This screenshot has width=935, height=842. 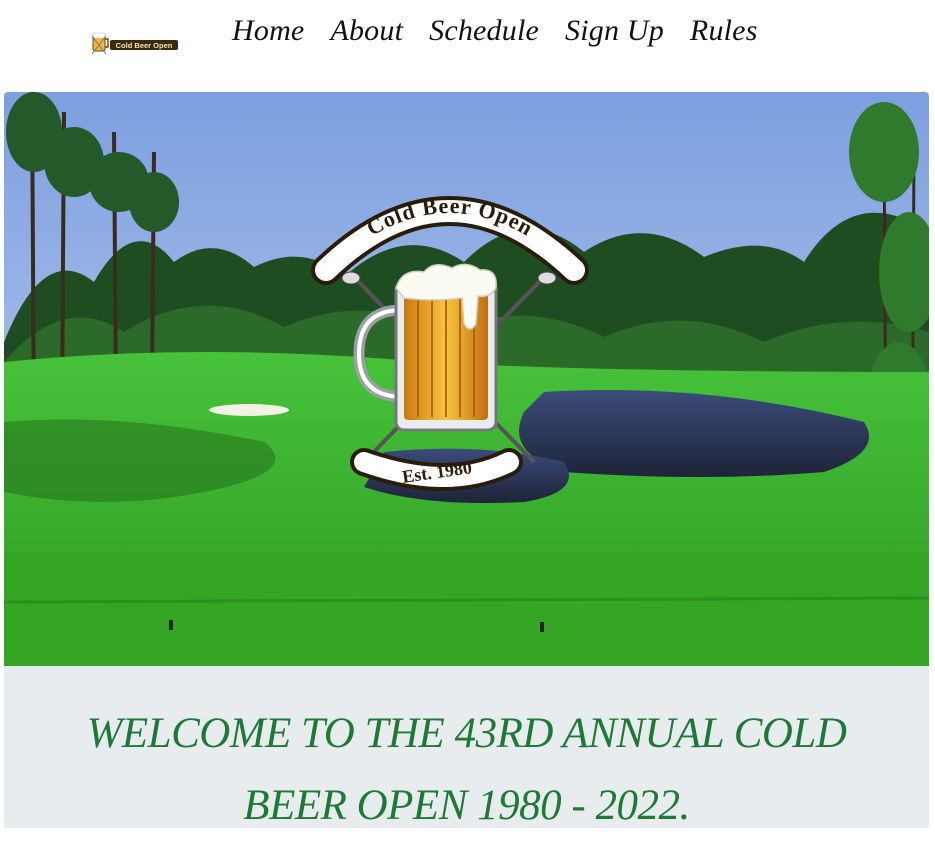 I want to click on welcome-line-2: BEER OPEN 1980 - 2022., so click(x=466, y=805).